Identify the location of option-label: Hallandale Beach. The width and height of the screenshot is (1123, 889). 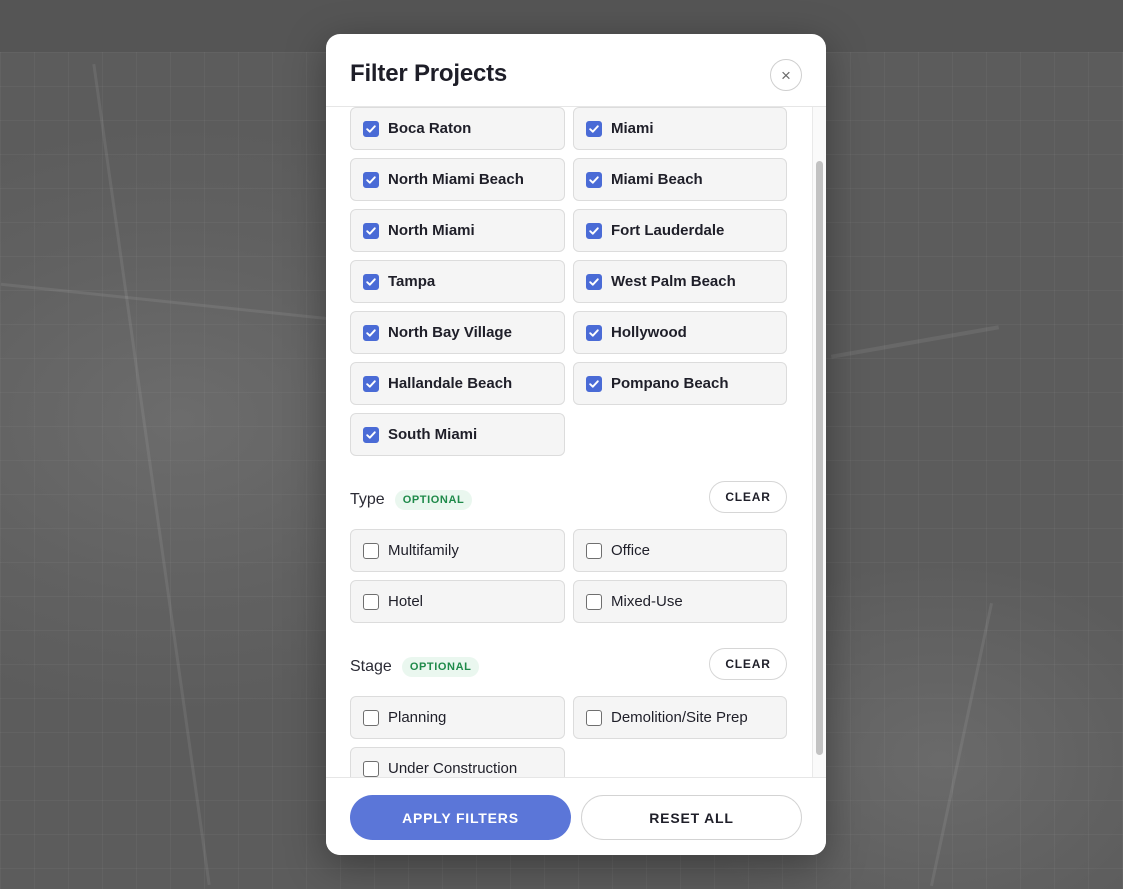
(450, 383).